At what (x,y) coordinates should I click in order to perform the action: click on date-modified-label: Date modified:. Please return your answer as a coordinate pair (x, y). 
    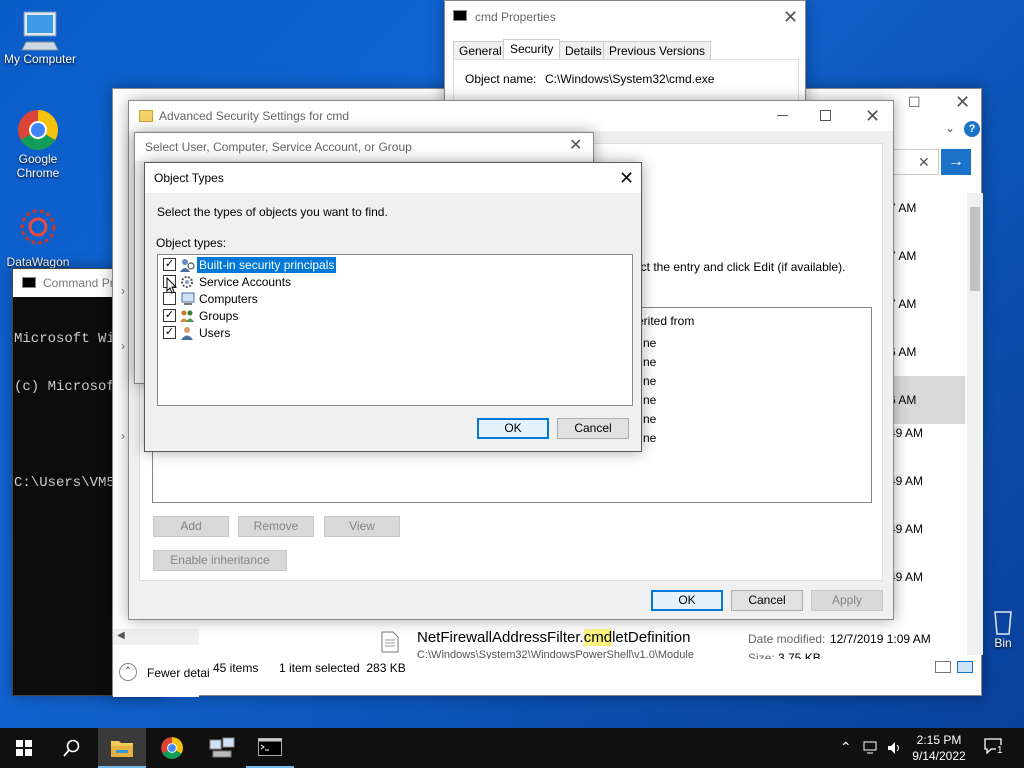
    Looking at the image, I should click on (787, 639).